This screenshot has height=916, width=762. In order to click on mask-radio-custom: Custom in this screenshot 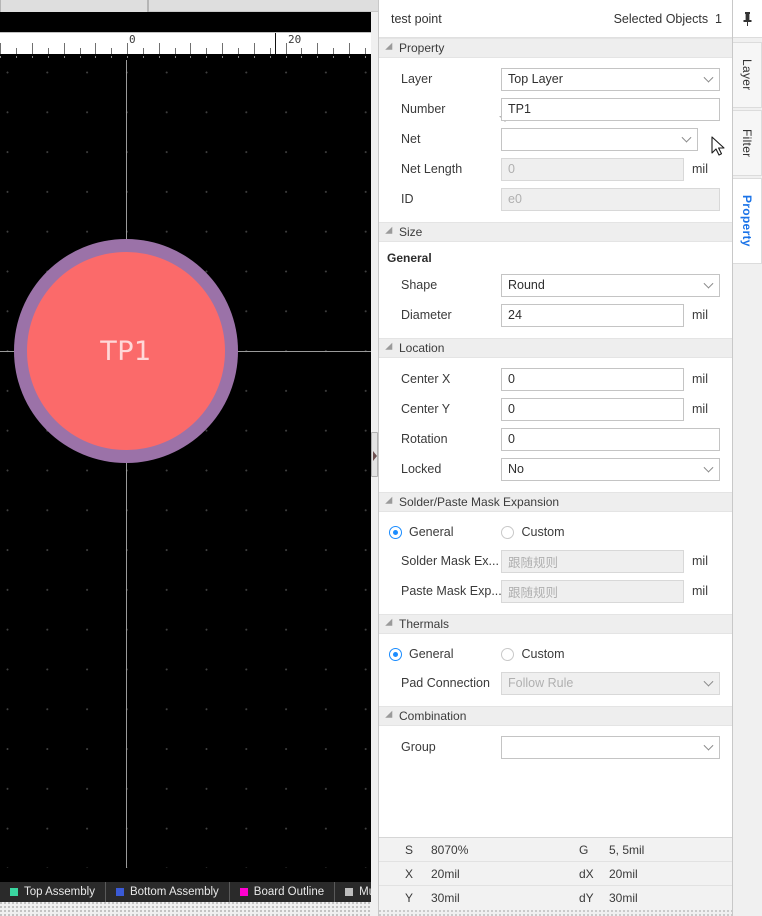, I will do `click(533, 532)`.